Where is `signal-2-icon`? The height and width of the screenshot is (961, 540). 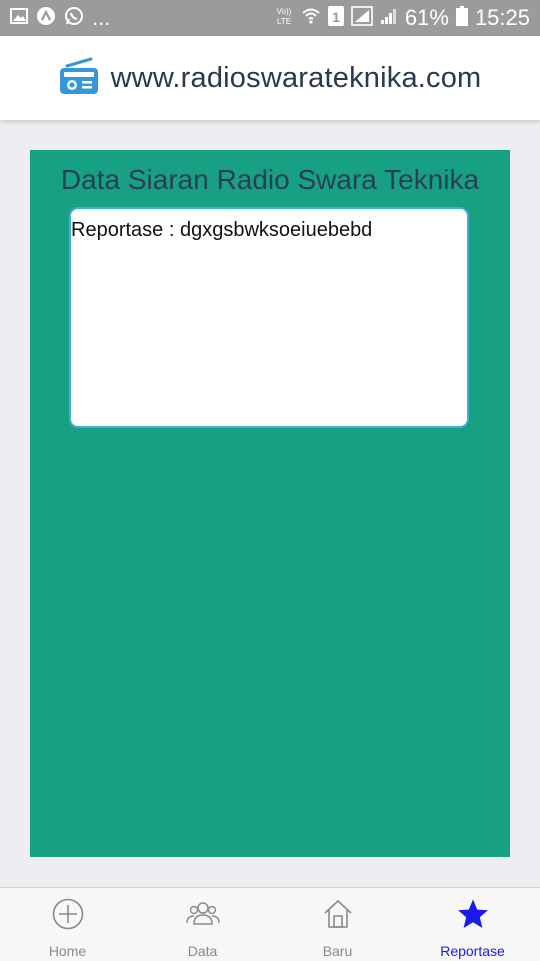 signal-2-icon is located at coordinates (389, 18).